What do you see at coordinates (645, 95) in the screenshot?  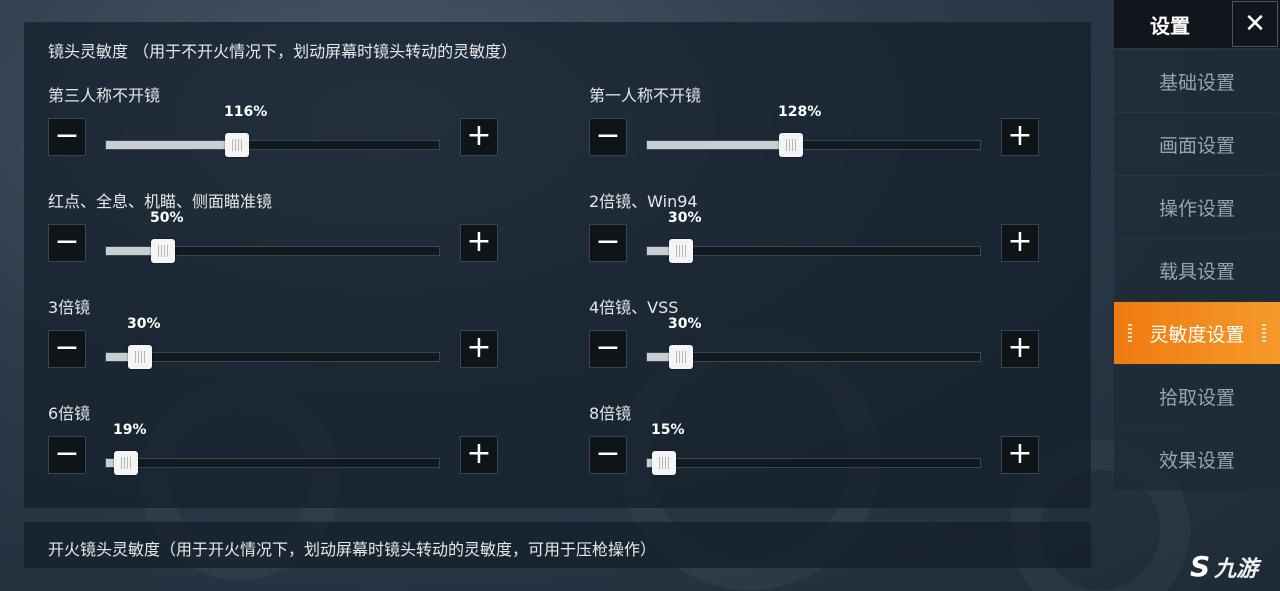 I see `slider-label: 第一人称不开镜` at bounding box center [645, 95].